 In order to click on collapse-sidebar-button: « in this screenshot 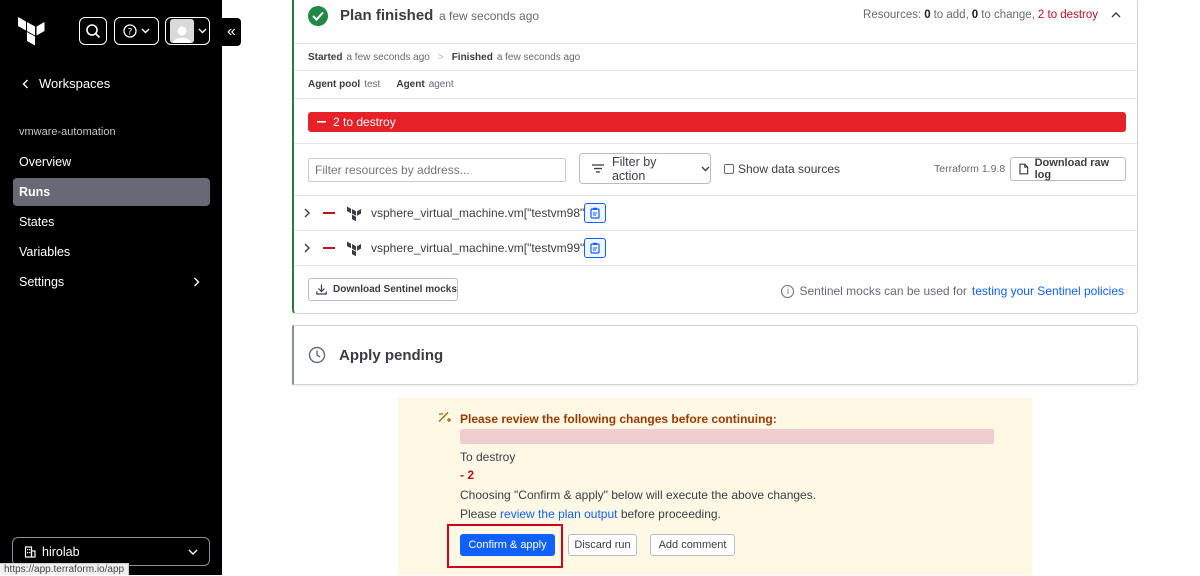, I will do `click(231, 32)`.